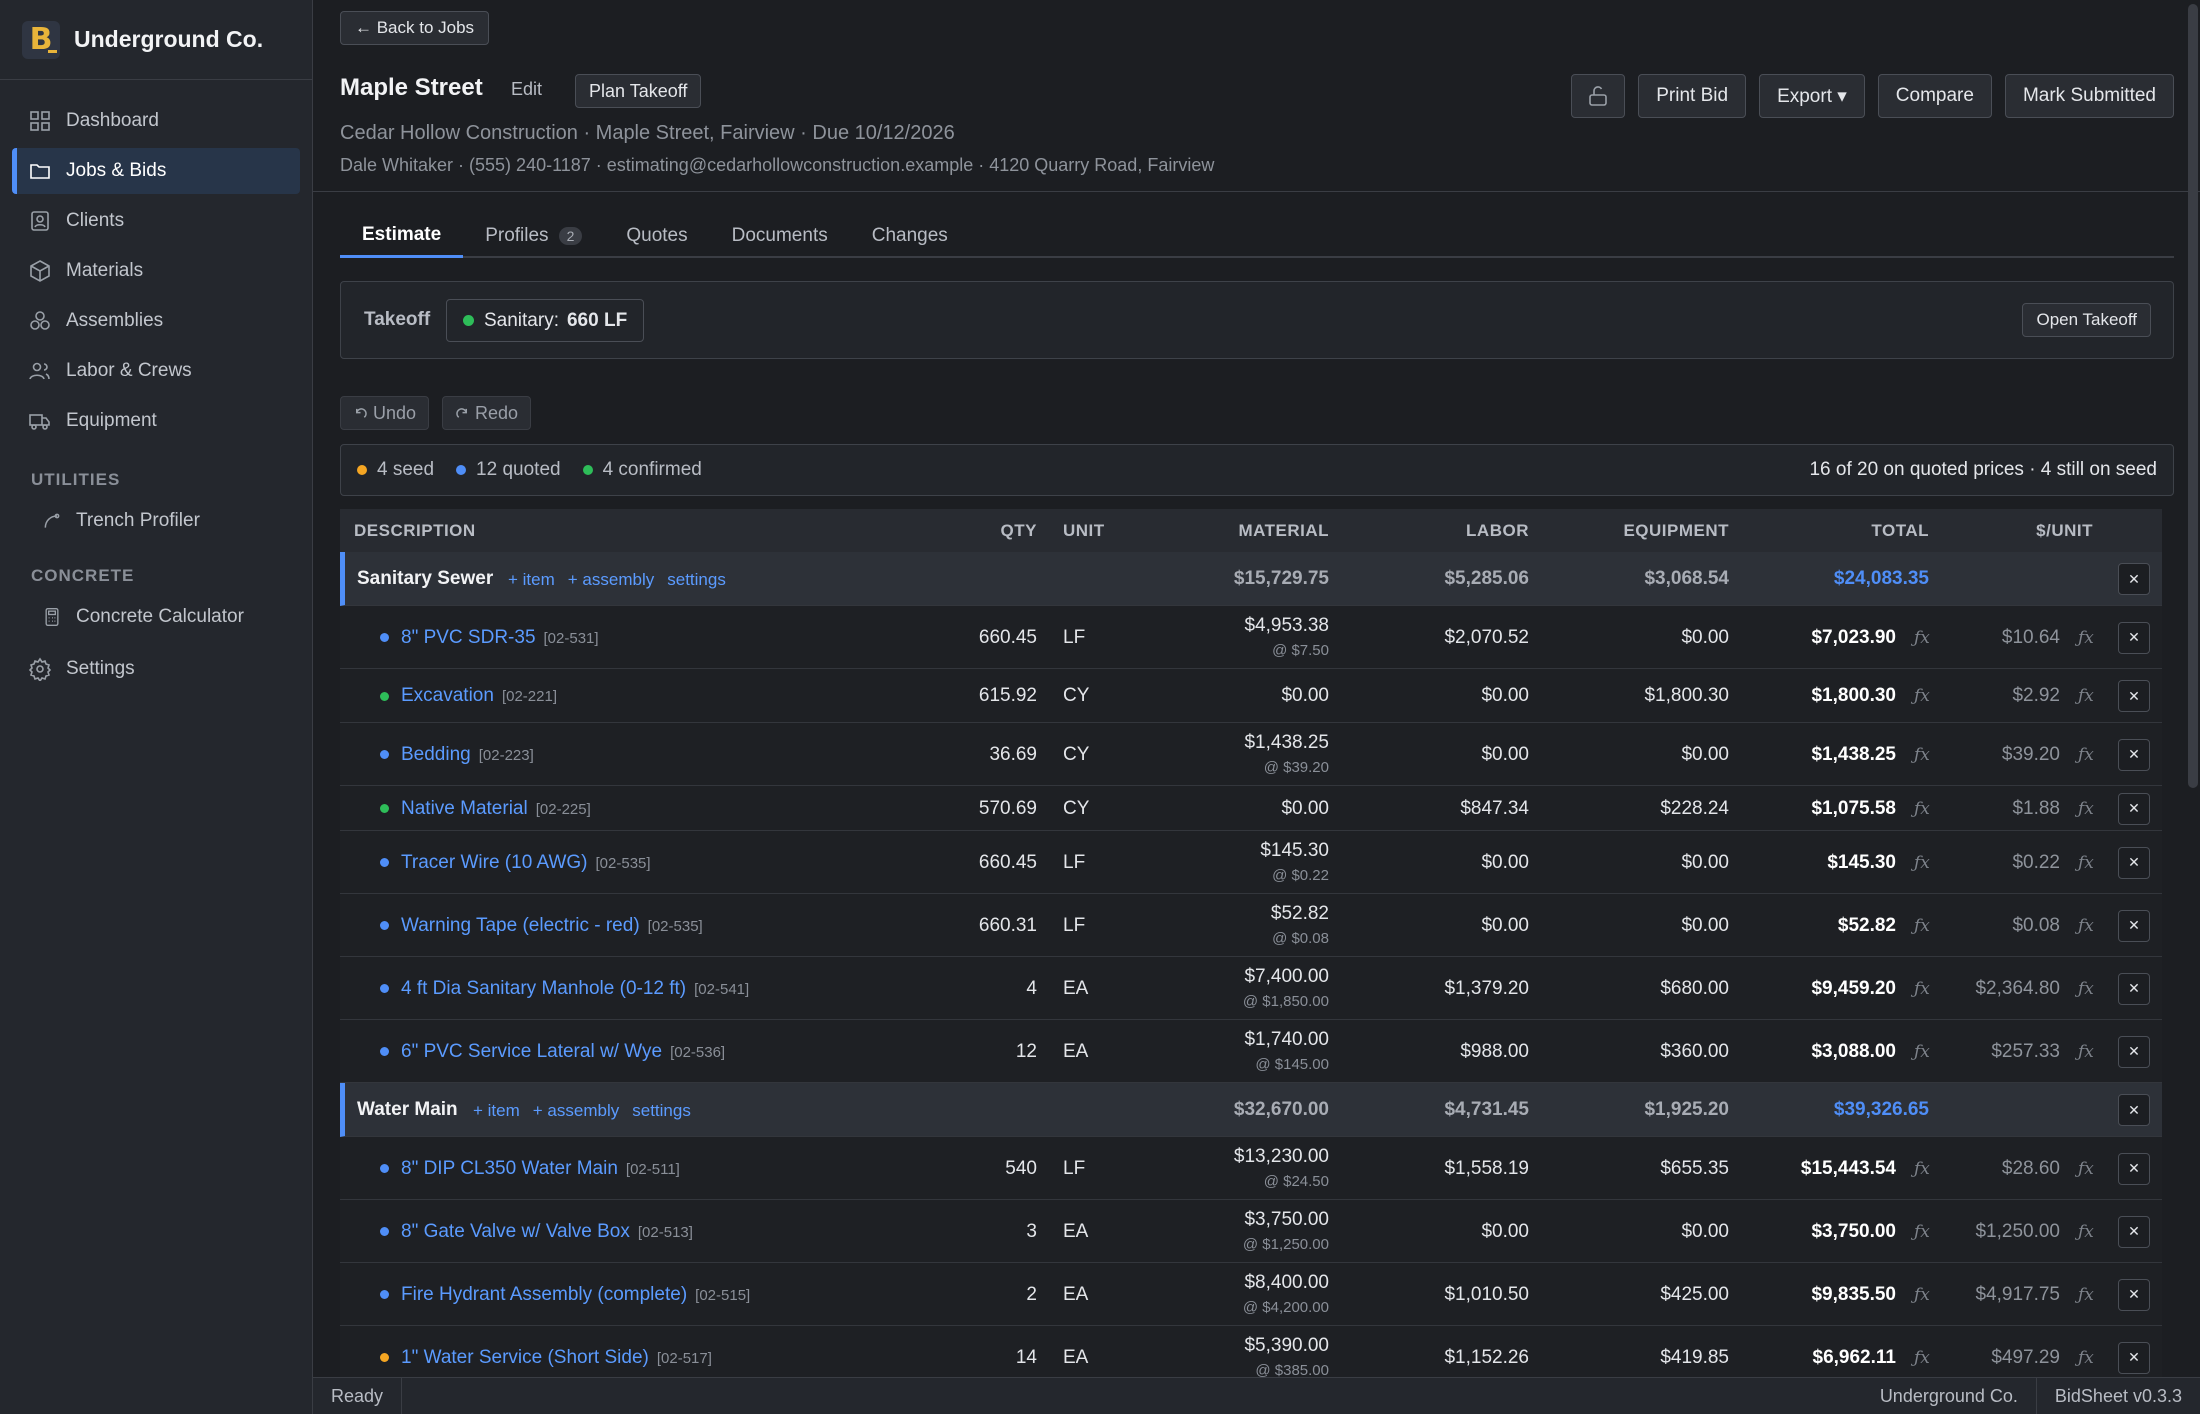  What do you see at coordinates (1694, 809) in the screenshot?
I see `item-equipment: $228.24` at bounding box center [1694, 809].